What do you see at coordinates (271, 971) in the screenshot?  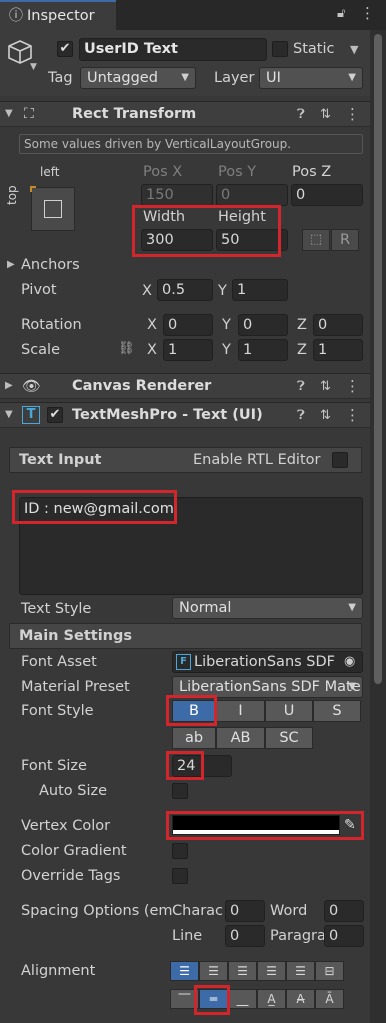 I see `align-justified-icon: ☰` at bounding box center [271, 971].